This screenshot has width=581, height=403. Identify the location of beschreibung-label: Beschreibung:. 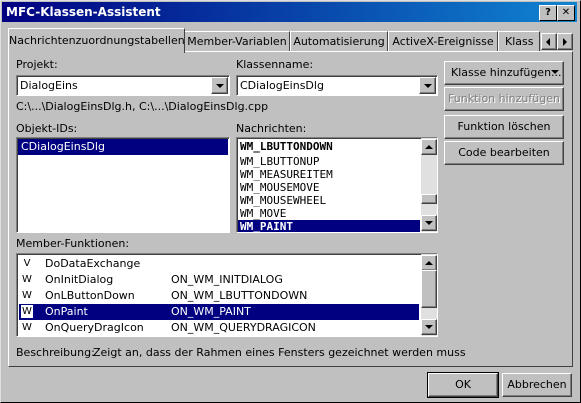
(55, 352).